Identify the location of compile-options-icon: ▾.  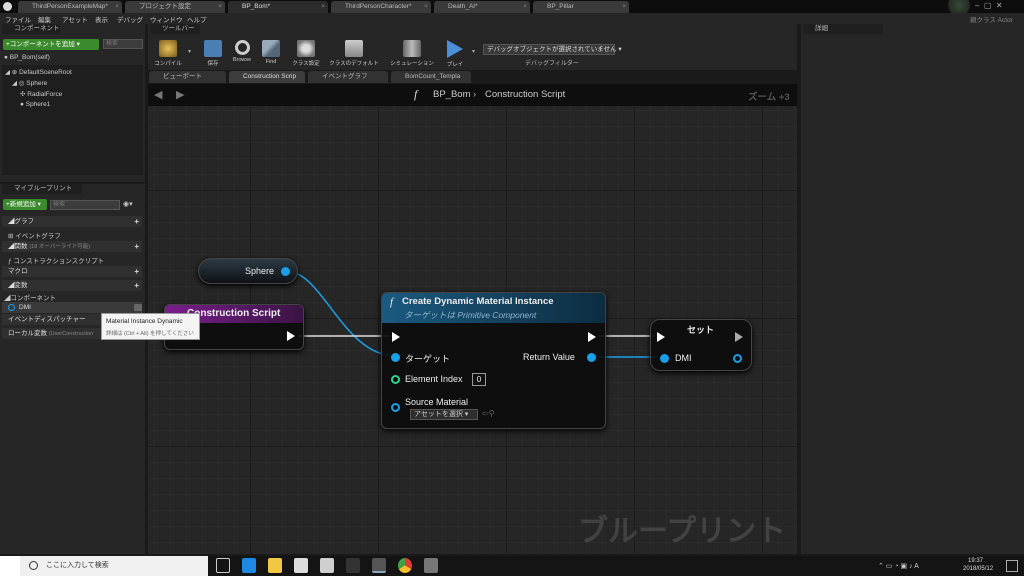
(189, 51).